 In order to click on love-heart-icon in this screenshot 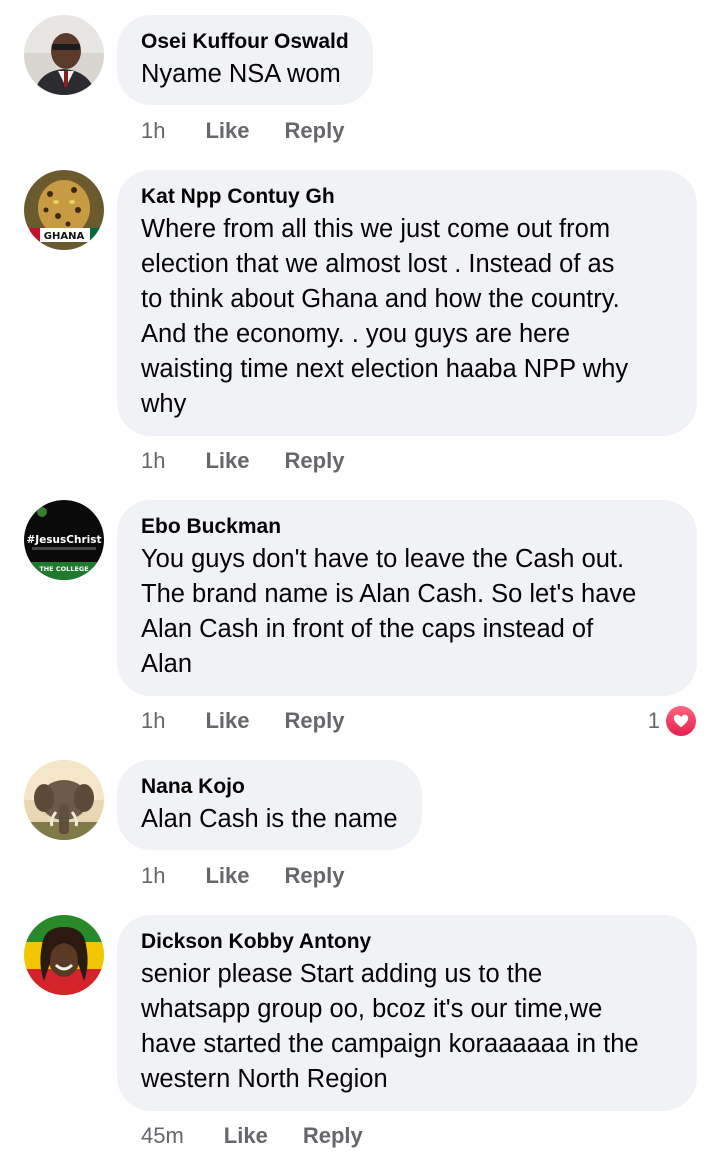, I will do `click(681, 721)`.